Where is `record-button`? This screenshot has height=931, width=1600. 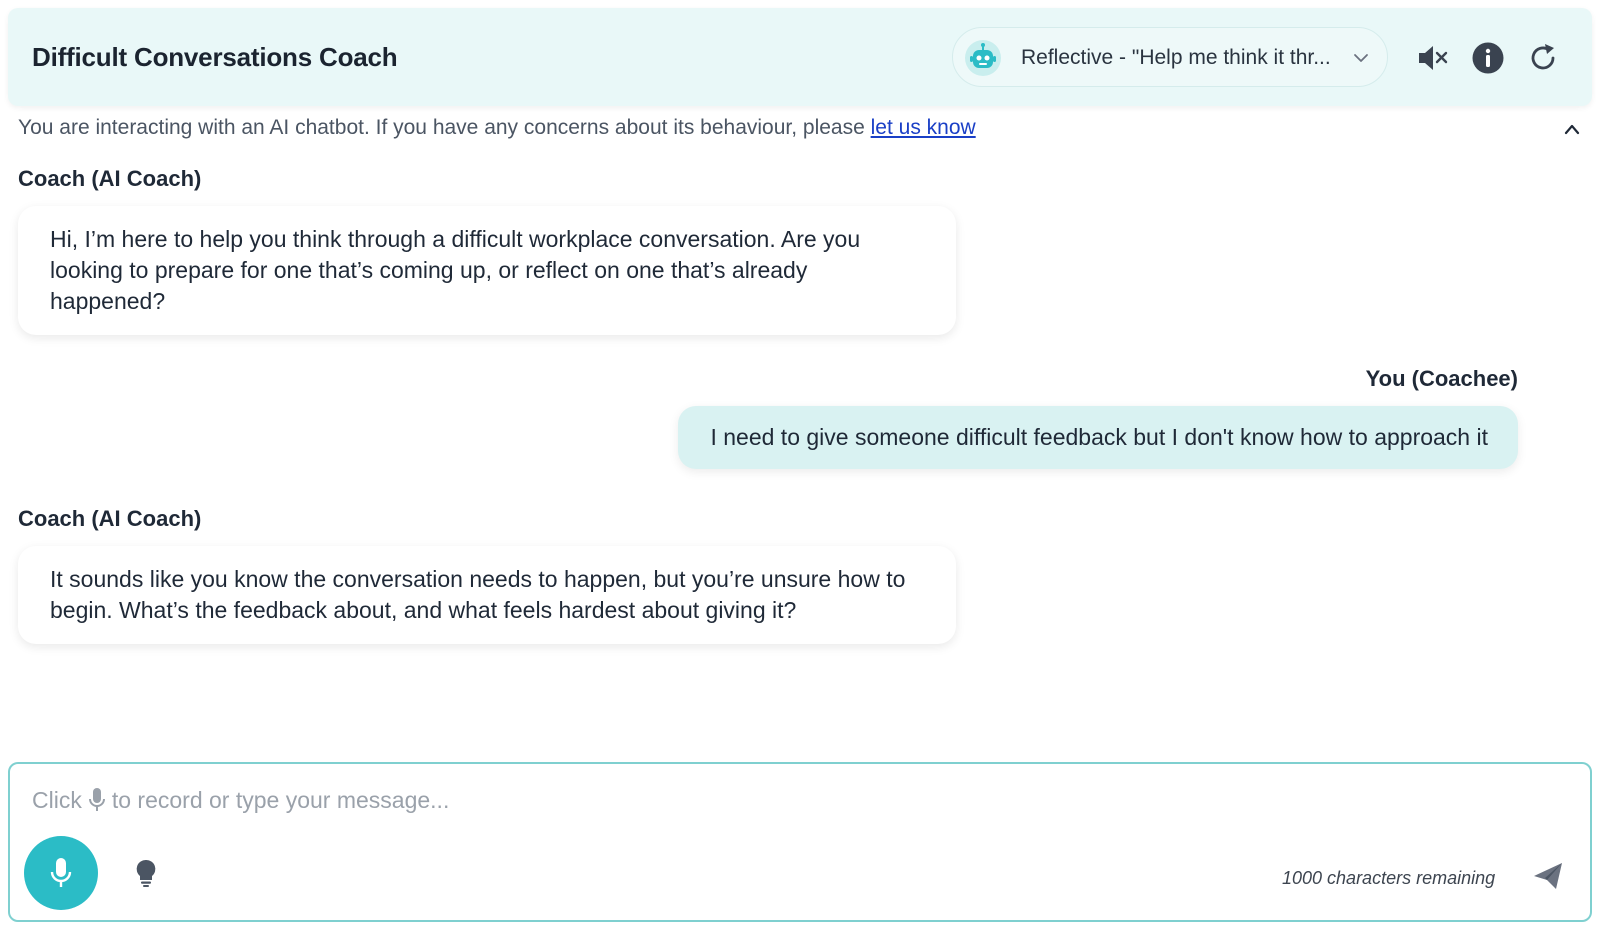
record-button is located at coordinates (61, 873).